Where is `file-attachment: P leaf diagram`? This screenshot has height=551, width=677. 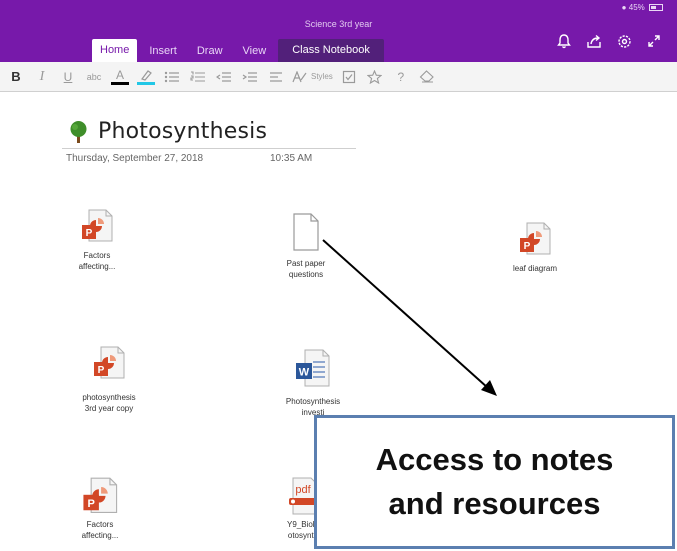
file-attachment: P leaf diagram is located at coordinates (535, 247).